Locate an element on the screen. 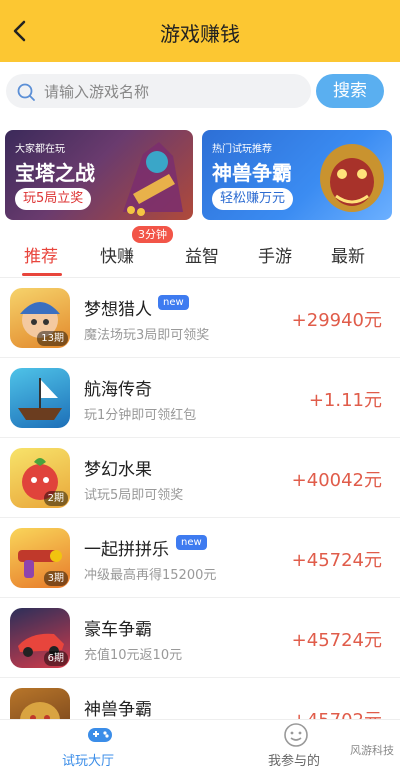 The width and height of the screenshot is (400, 767). warrior-art-icon is located at coordinates (153, 179).